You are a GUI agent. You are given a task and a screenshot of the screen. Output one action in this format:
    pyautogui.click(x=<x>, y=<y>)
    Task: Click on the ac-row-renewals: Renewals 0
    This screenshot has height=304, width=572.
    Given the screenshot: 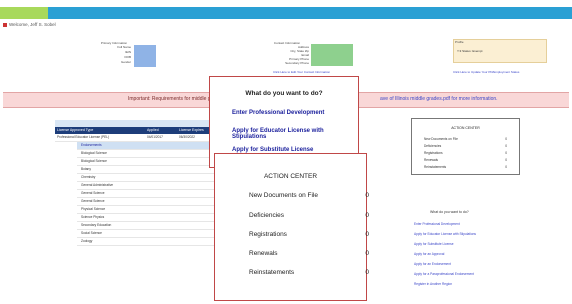 What is the action you would take?
    pyautogui.click(x=309, y=253)
    